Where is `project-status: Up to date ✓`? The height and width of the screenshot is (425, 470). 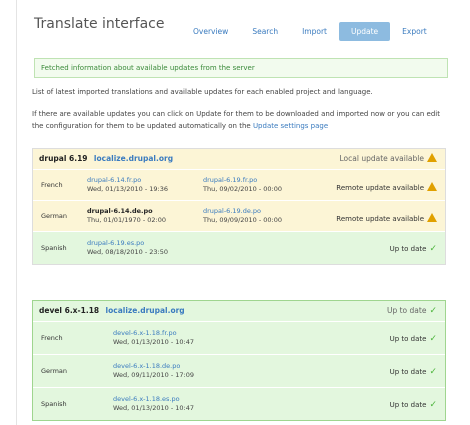 project-status: Up to date ✓ is located at coordinates (412, 311).